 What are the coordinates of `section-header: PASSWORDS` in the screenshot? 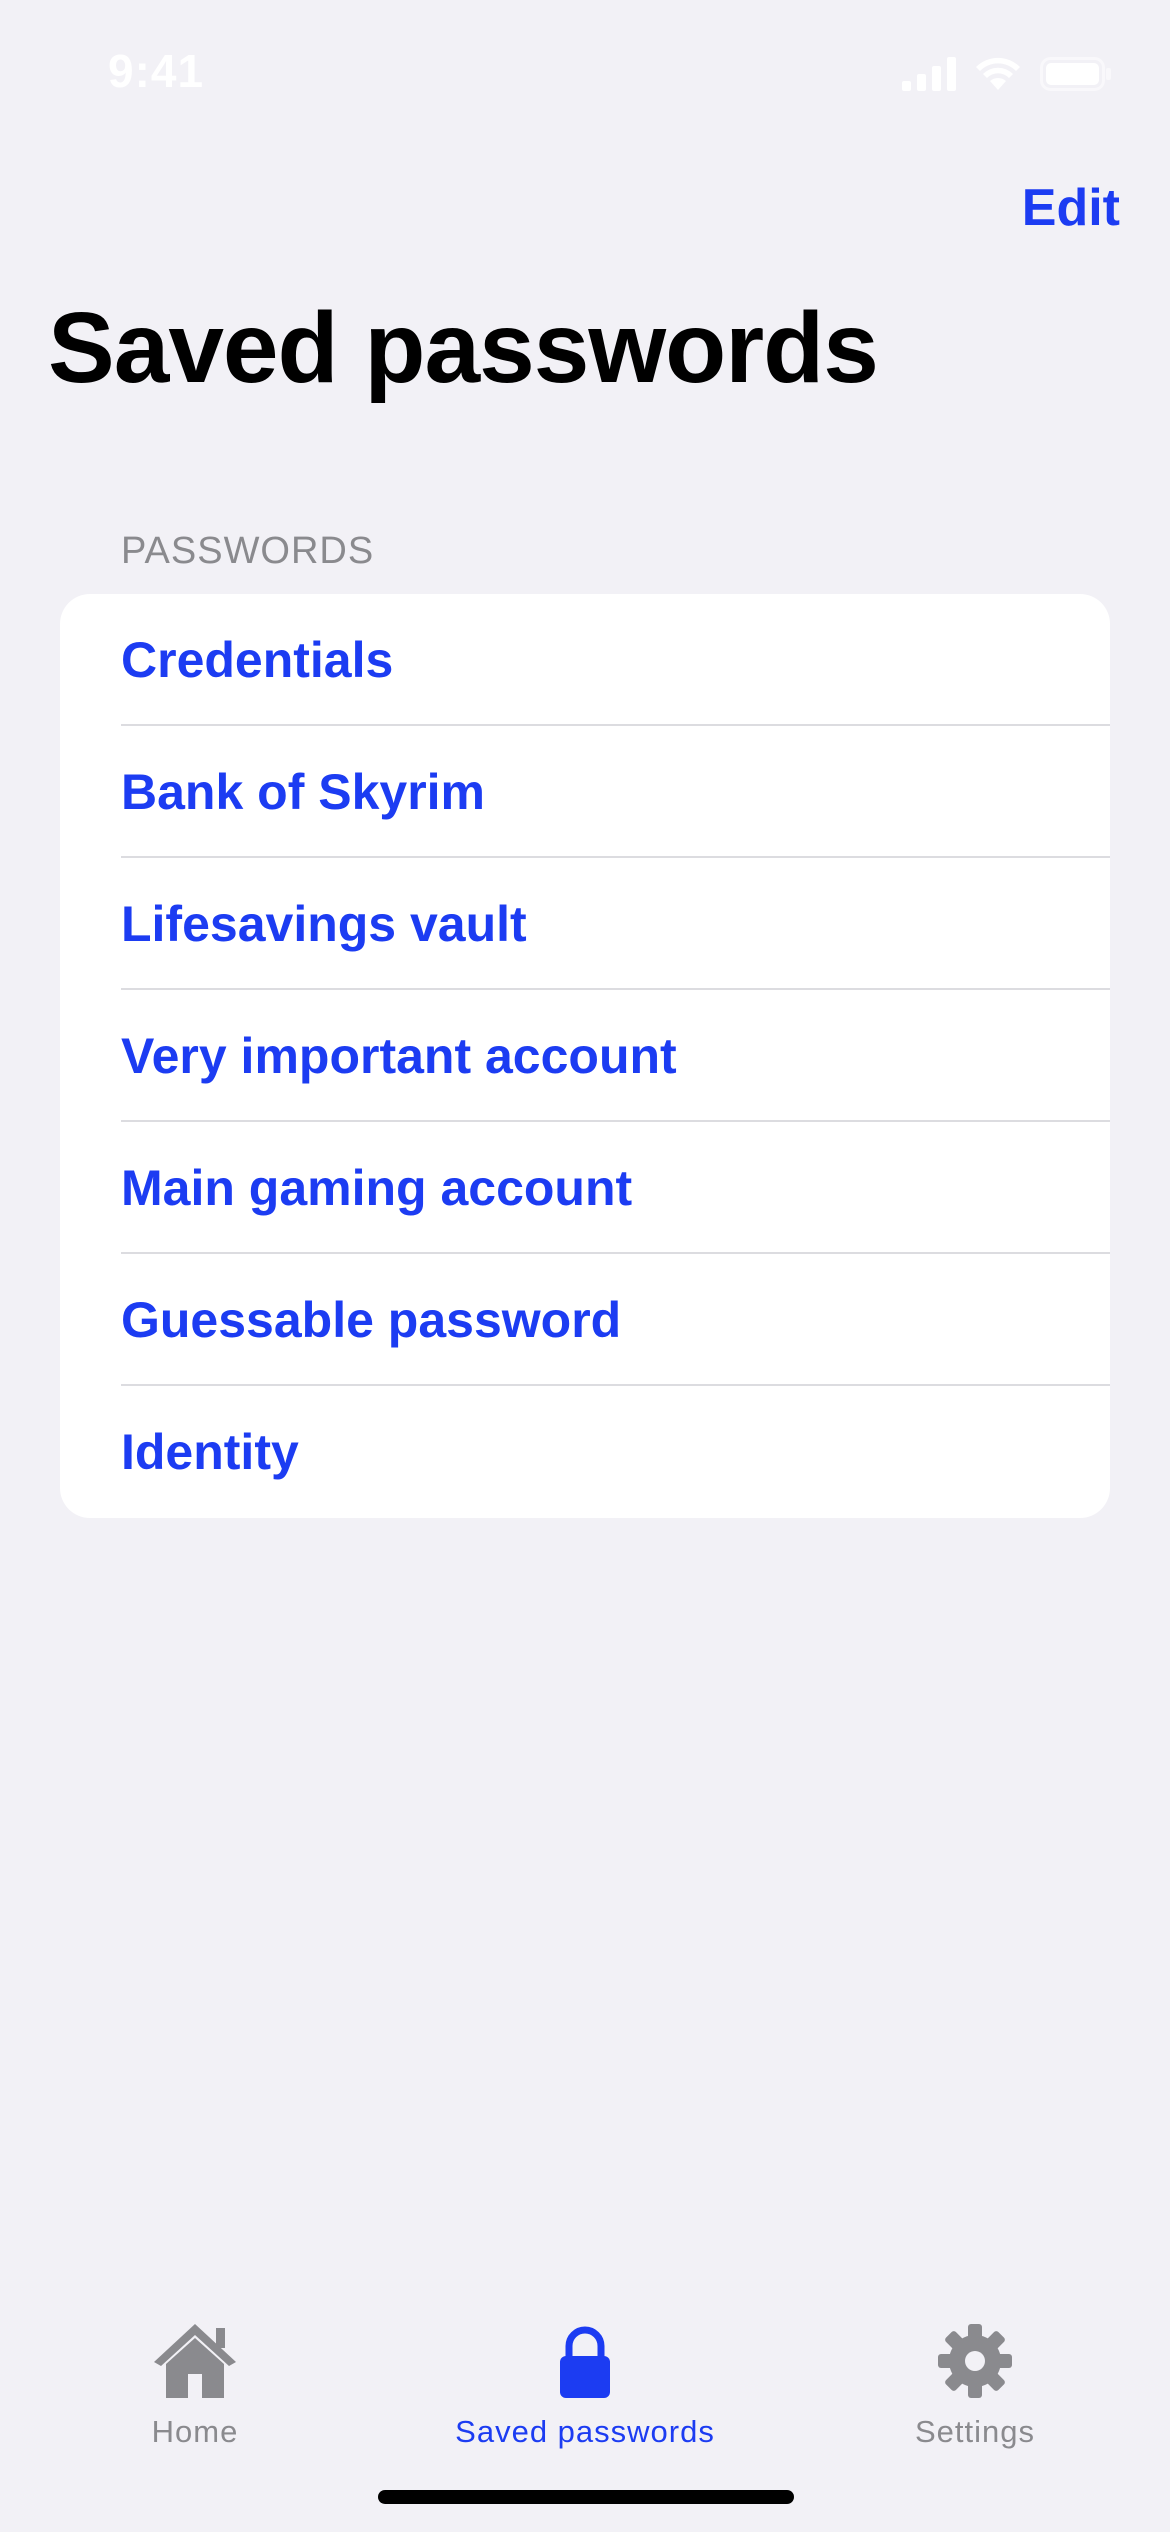 It's located at (248, 551).